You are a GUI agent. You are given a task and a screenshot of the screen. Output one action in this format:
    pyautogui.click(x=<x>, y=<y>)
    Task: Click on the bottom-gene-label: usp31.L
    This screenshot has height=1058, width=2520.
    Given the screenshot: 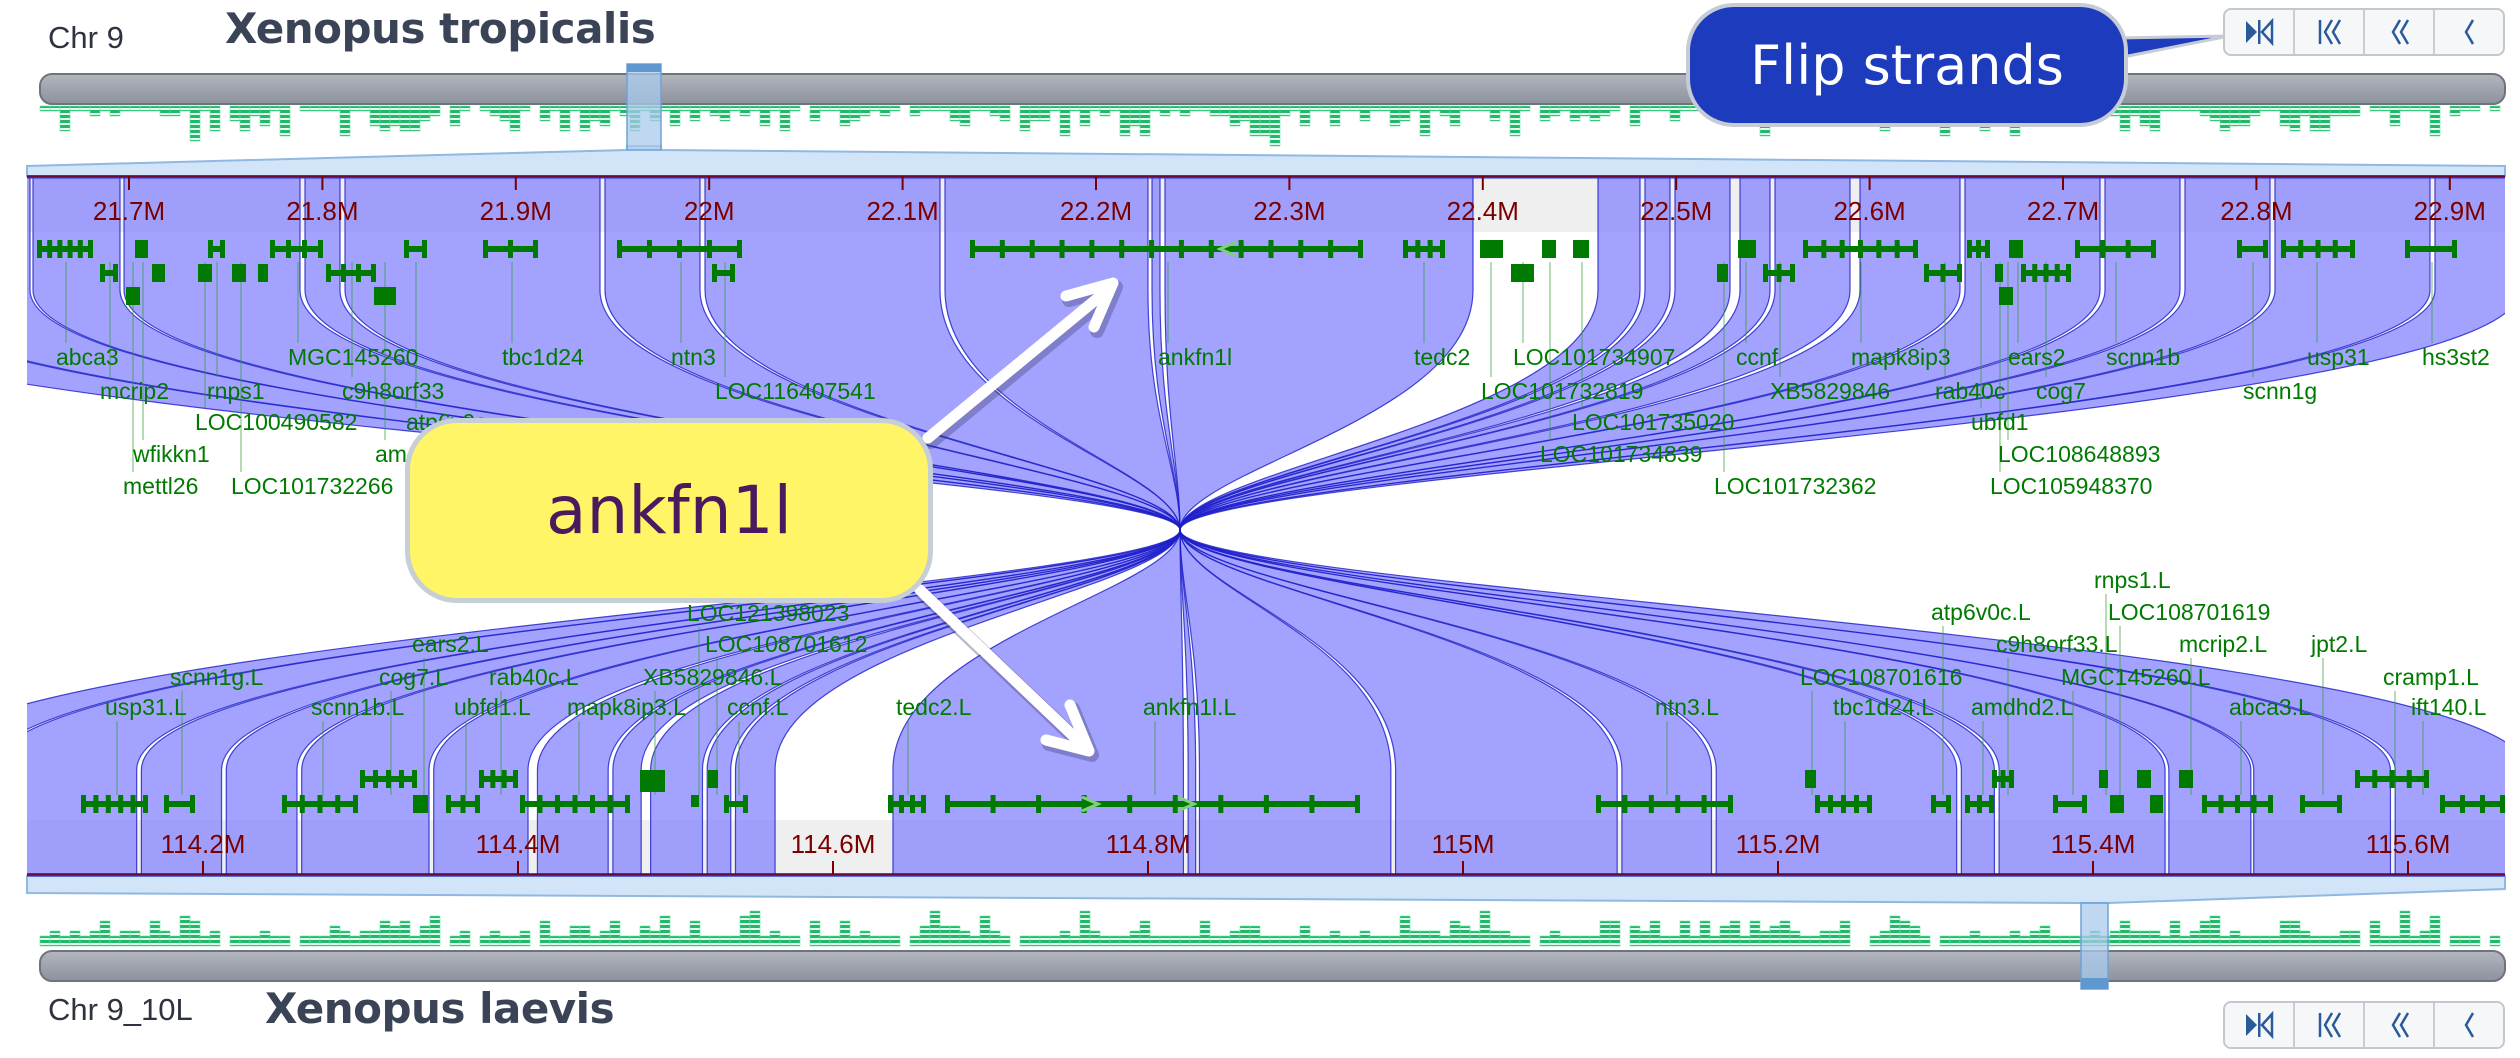 What is the action you would take?
    pyautogui.click(x=146, y=707)
    